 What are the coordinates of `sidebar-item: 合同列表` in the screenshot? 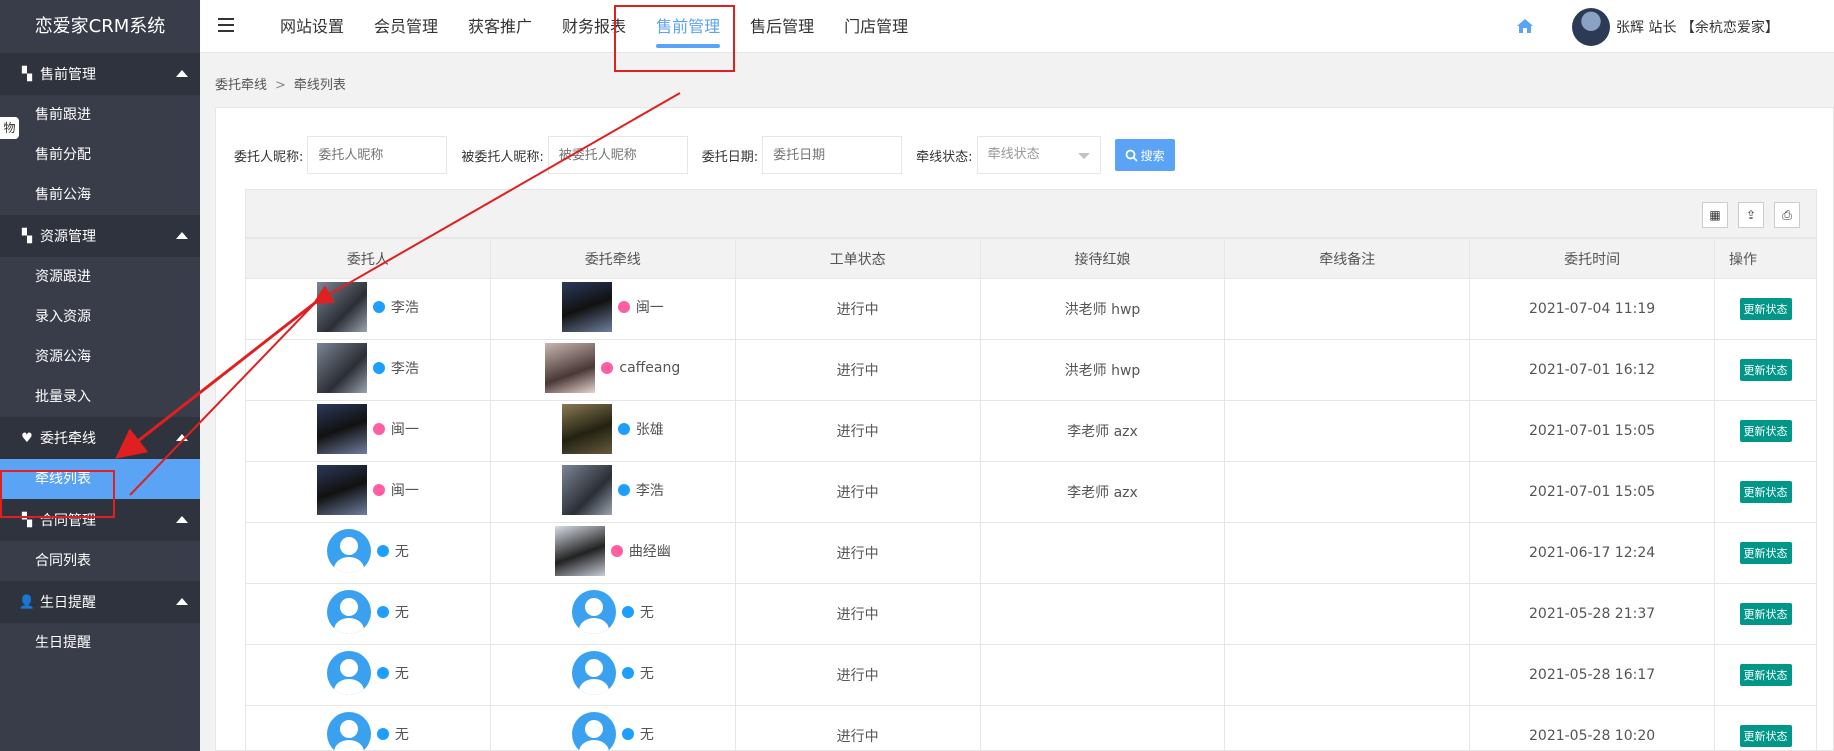 It's located at (100, 561).